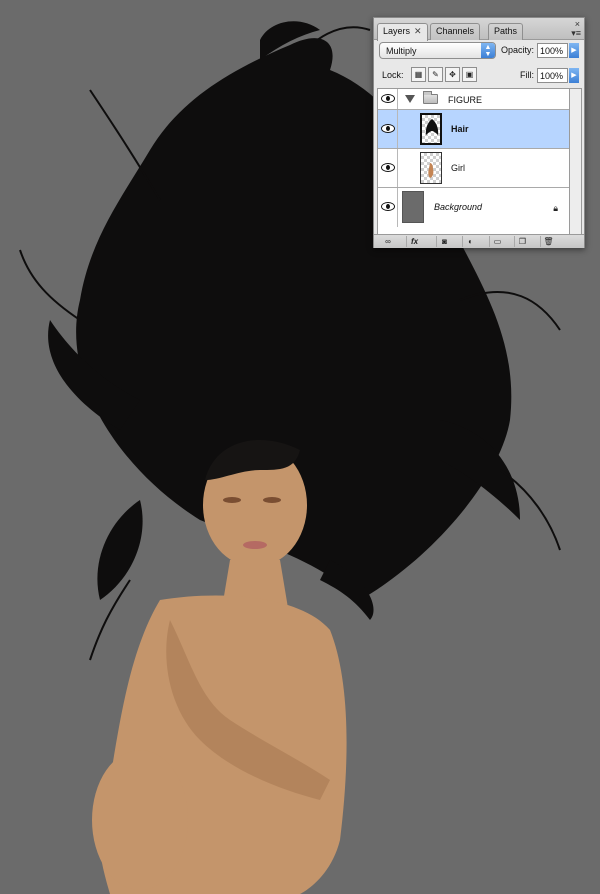 This screenshot has width=600, height=894. I want to click on folder-icon, so click(430, 97).